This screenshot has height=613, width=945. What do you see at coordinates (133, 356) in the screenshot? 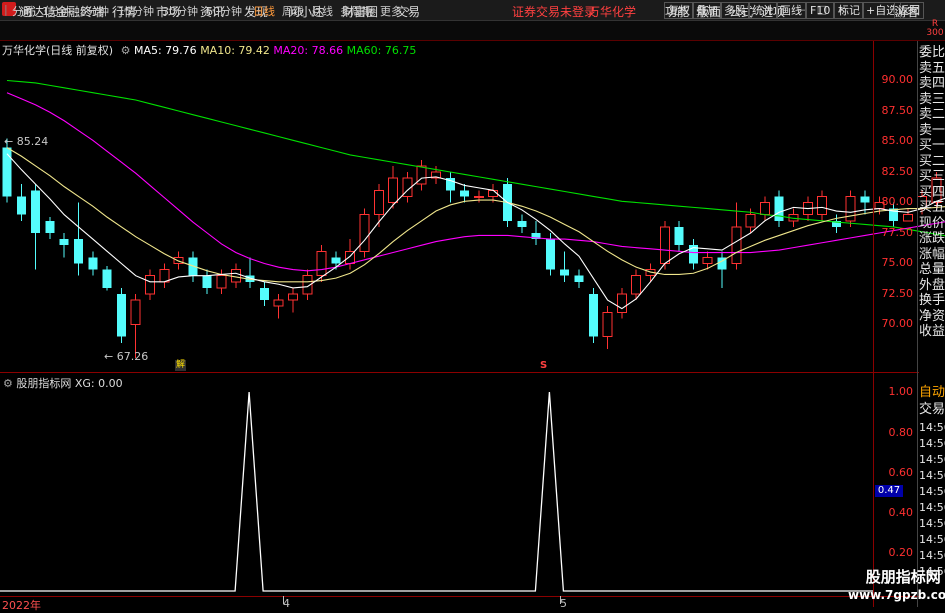
I see `low-value: 67.26` at bounding box center [133, 356].